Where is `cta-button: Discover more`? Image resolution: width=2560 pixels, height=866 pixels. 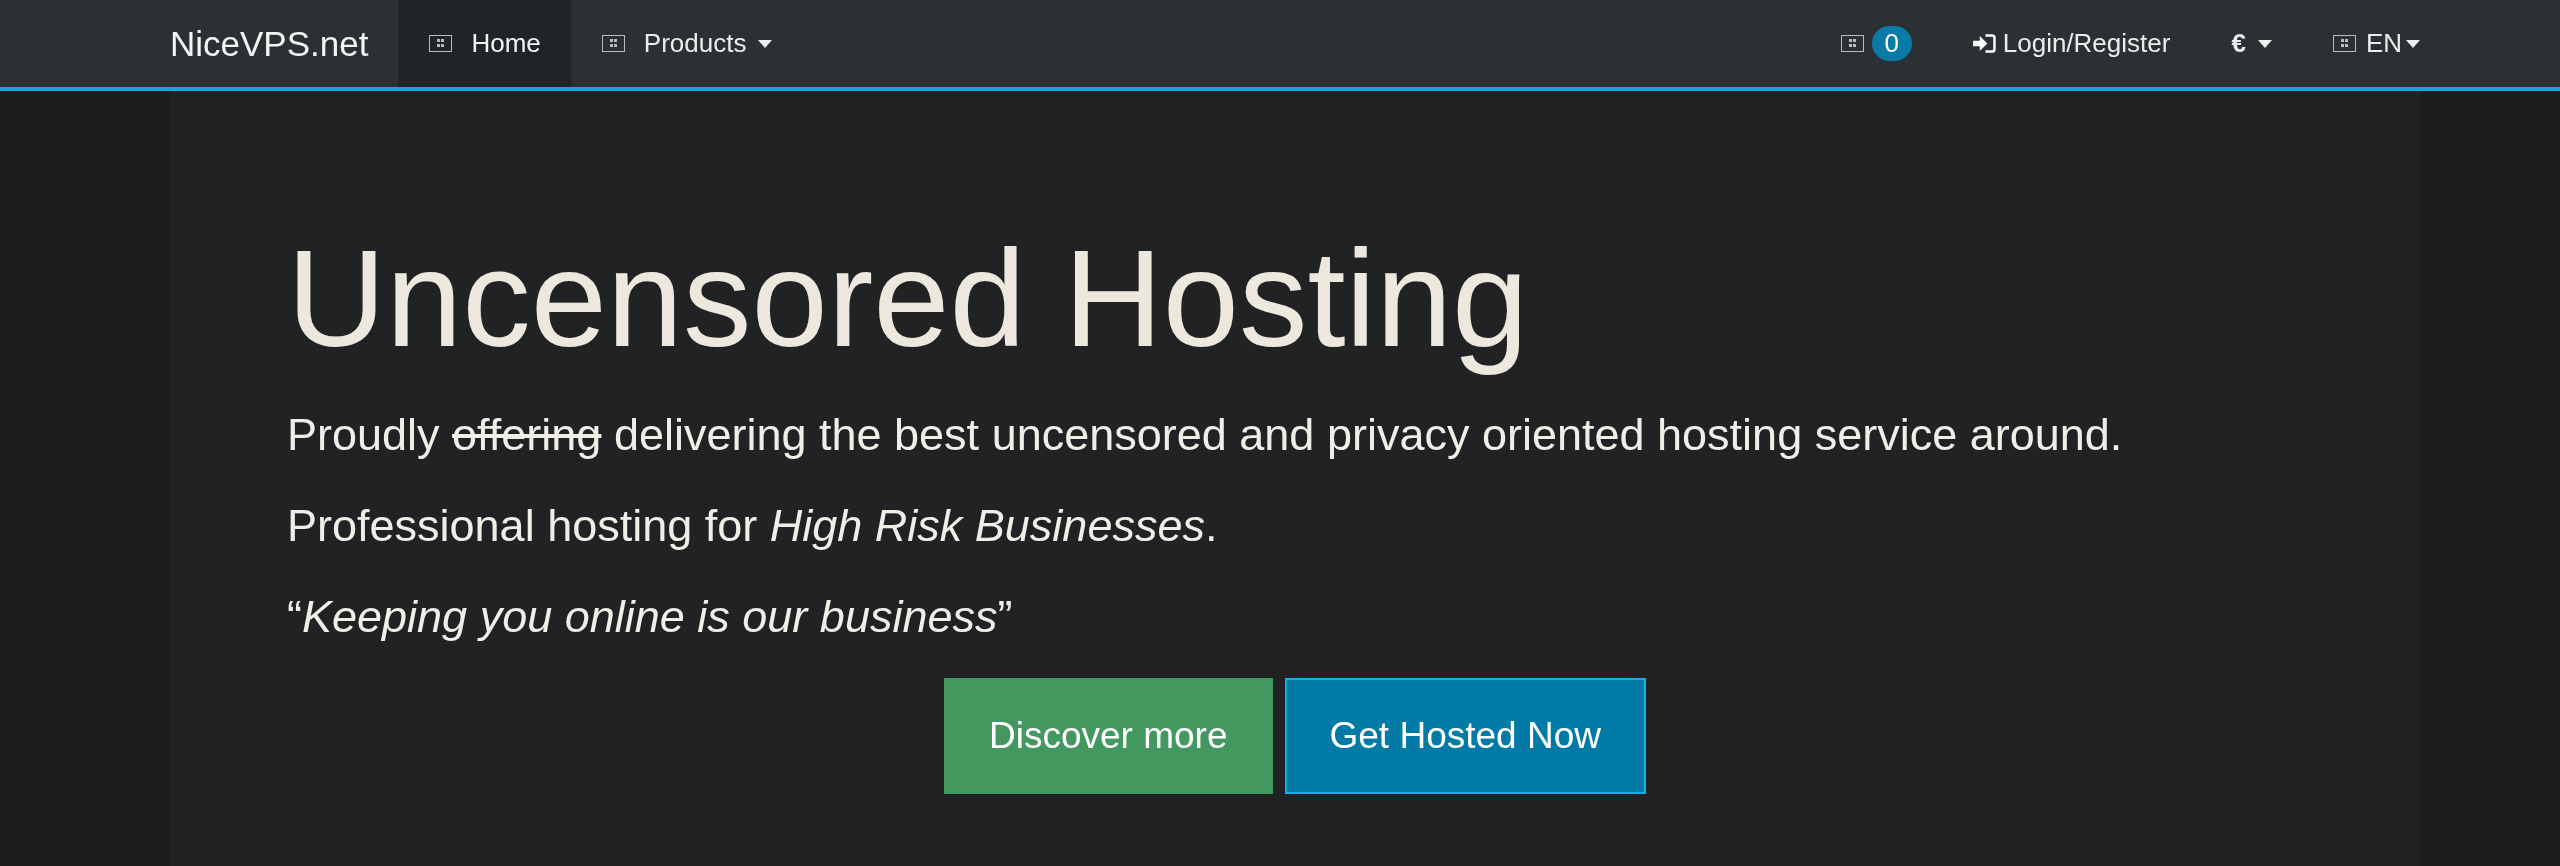
cta-button: Discover more is located at coordinates (1108, 736).